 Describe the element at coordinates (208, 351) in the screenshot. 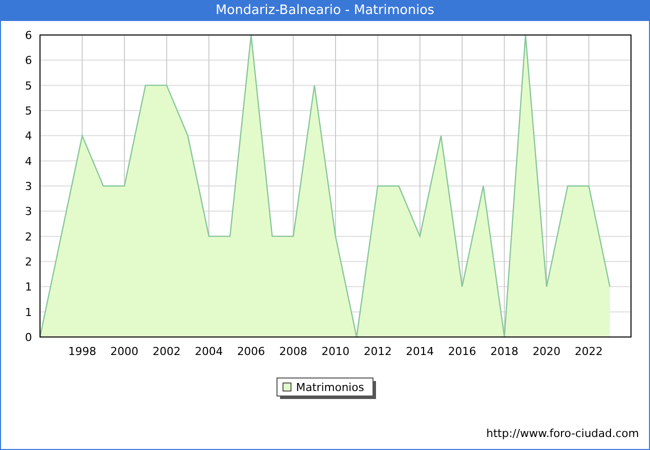

I see `x-tick-label: 2004` at that location.